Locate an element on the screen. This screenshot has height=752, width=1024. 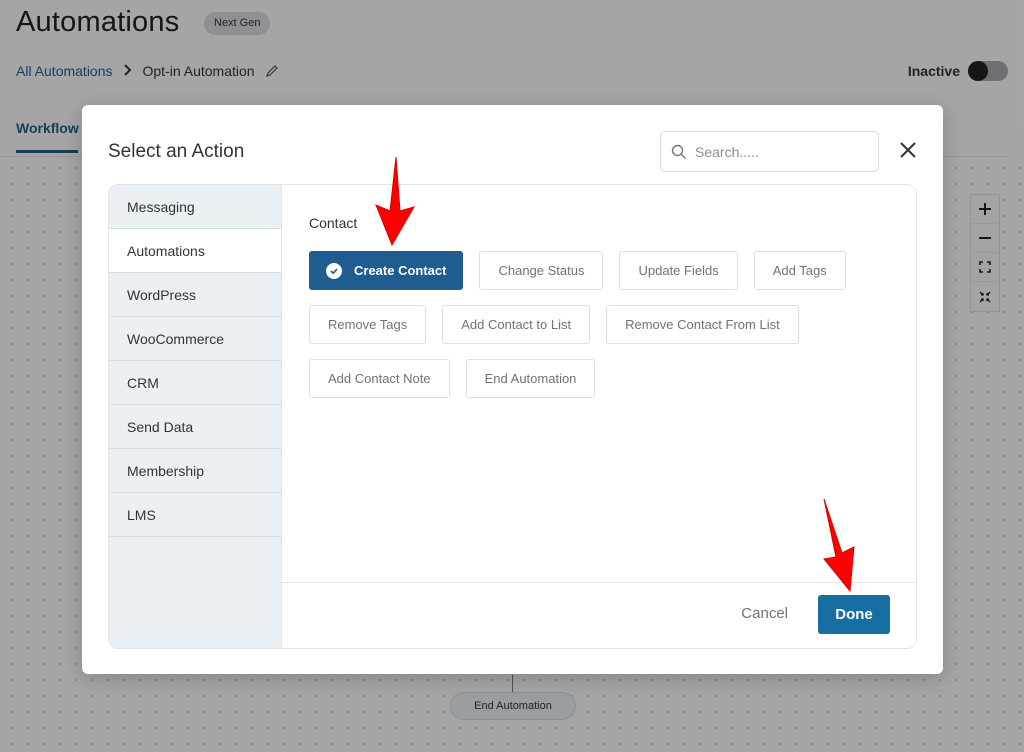
search-icon is located at coordinates (678, 151).